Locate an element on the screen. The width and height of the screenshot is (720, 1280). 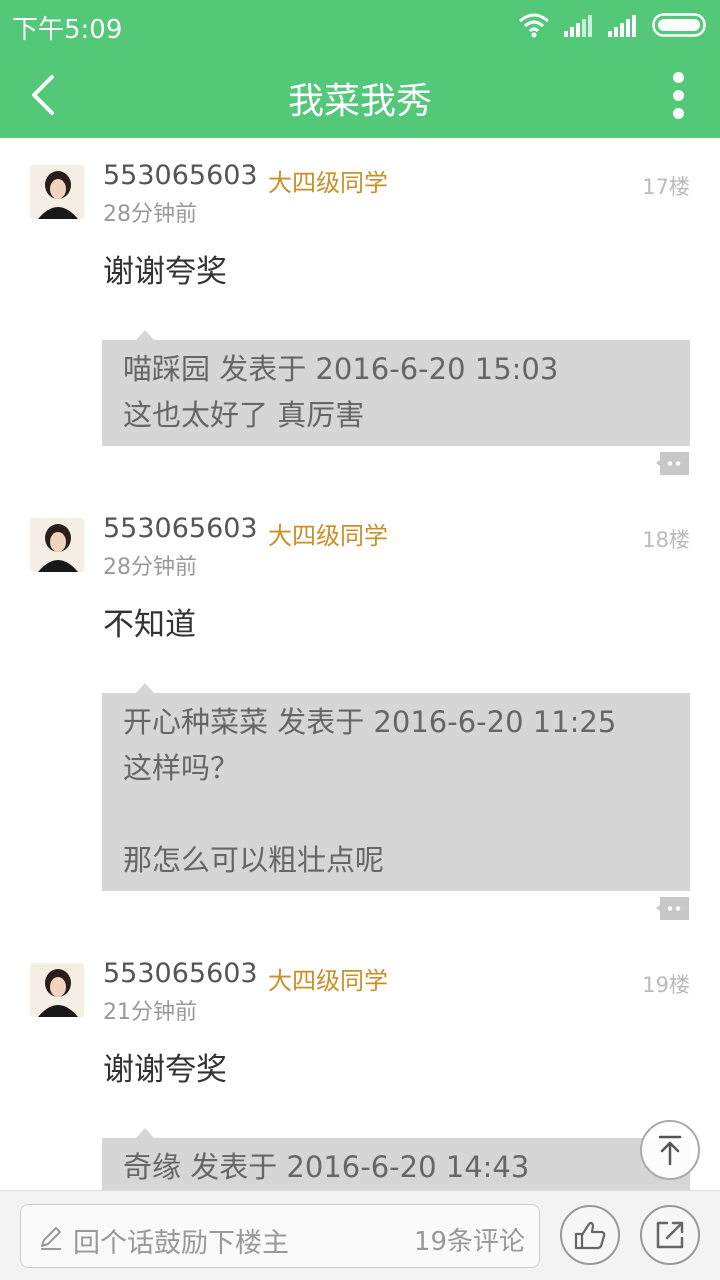
post-time: 21分钟前 is located at coordinates (150, 1012).